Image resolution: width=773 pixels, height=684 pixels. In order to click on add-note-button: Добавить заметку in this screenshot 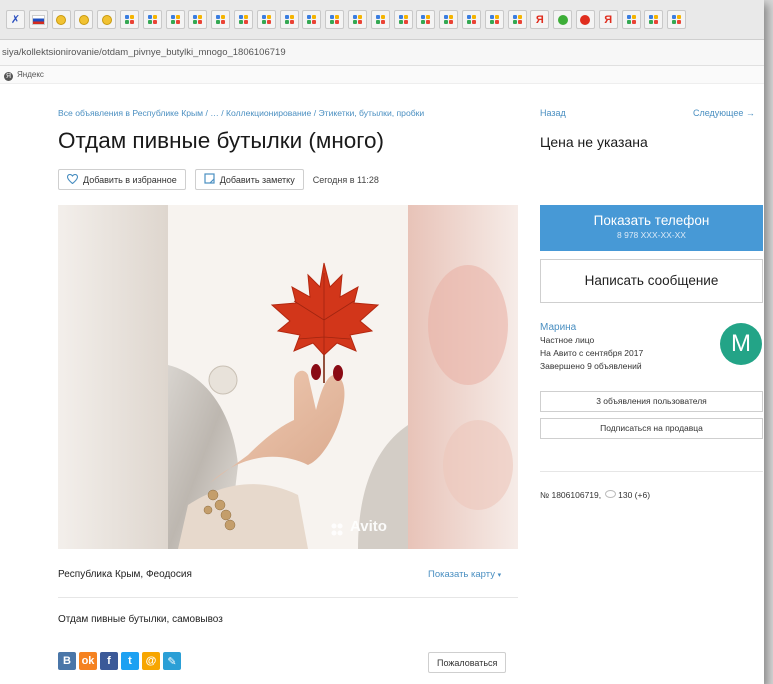, I will do `click(249, 179)`.